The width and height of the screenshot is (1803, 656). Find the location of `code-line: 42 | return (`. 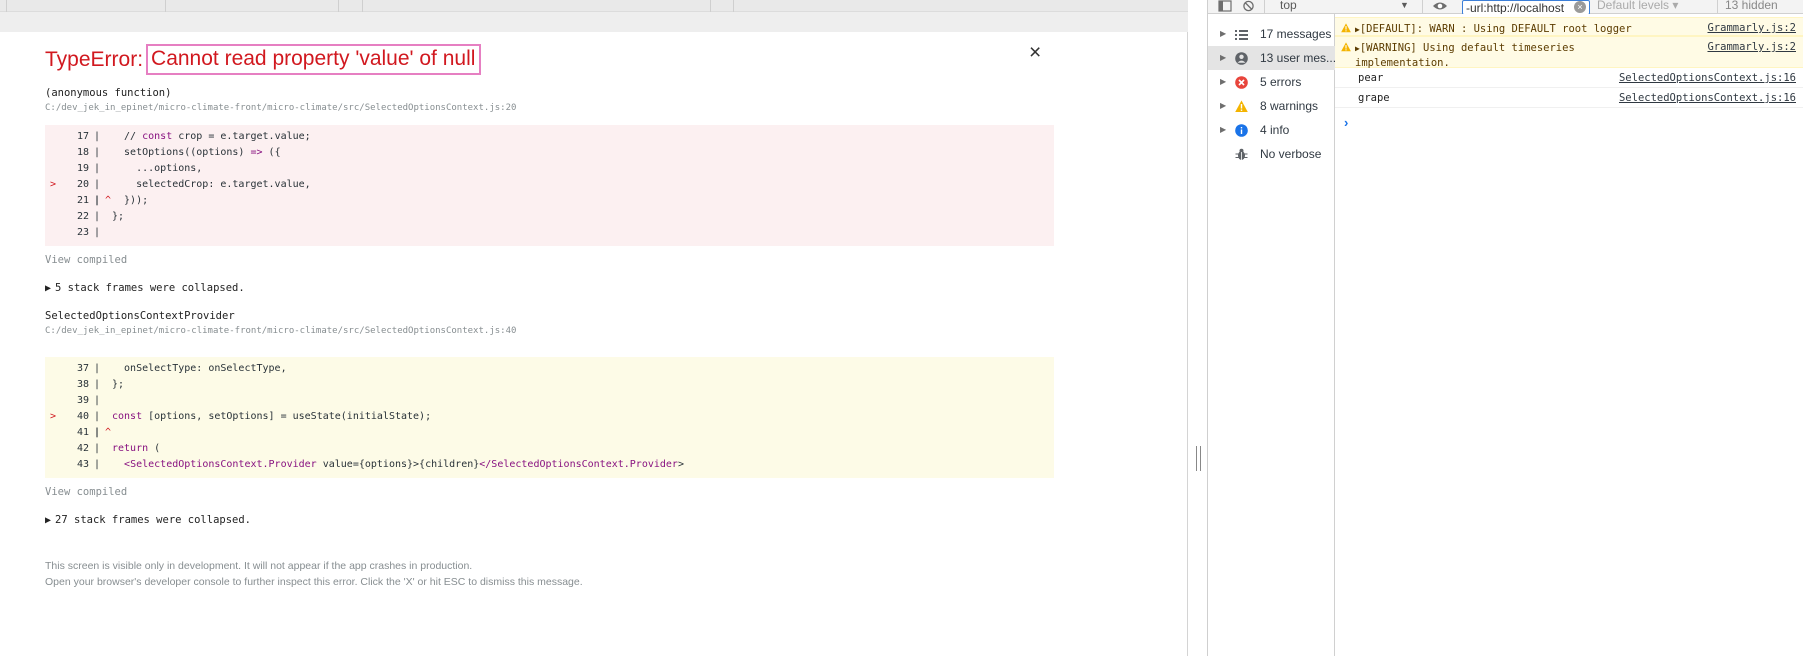

code-line: 42 | return ( is located at coordinates (118, 448).